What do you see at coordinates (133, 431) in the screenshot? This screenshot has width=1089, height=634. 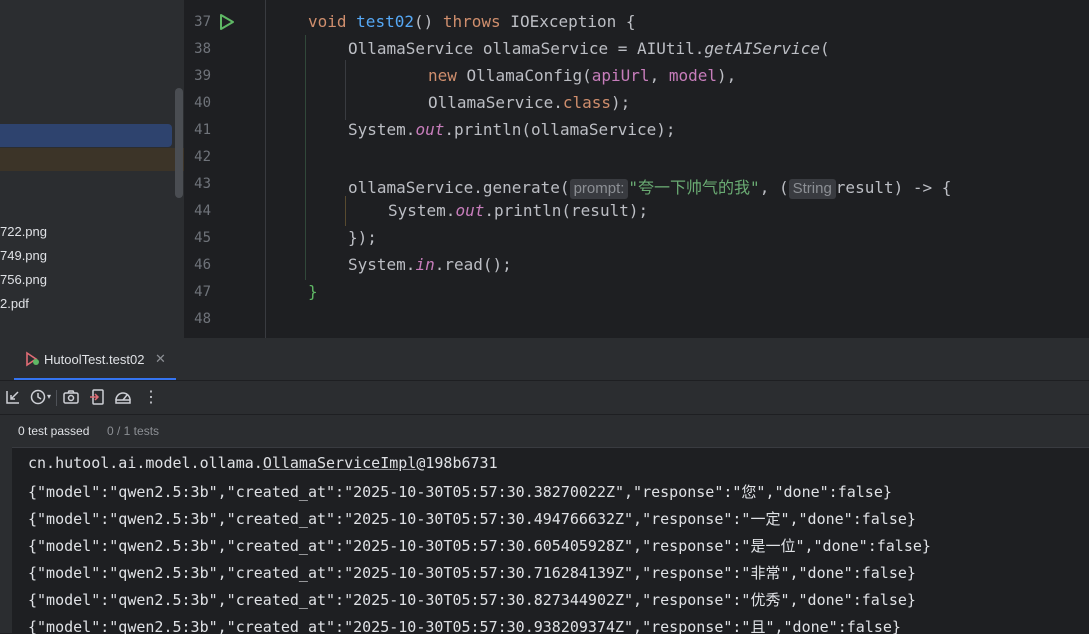 I see `tests-count-label: 0 / 1 tests` at bounding box center [133, 431].